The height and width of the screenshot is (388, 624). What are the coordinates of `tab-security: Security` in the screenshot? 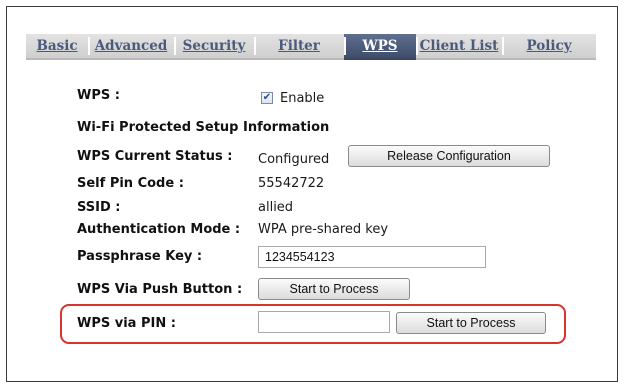 It's located at (214, 47).